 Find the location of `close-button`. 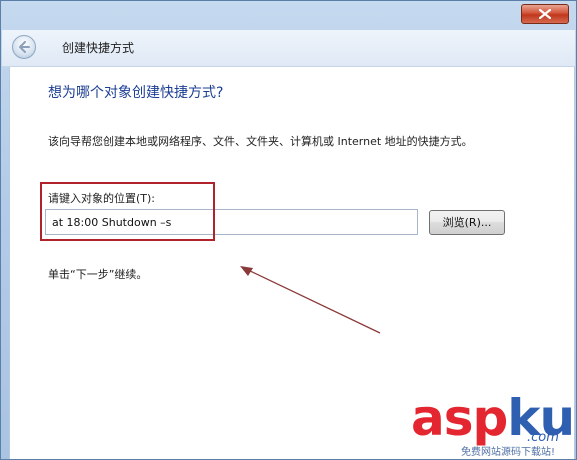

close-button is located at coordinates (545, 14).